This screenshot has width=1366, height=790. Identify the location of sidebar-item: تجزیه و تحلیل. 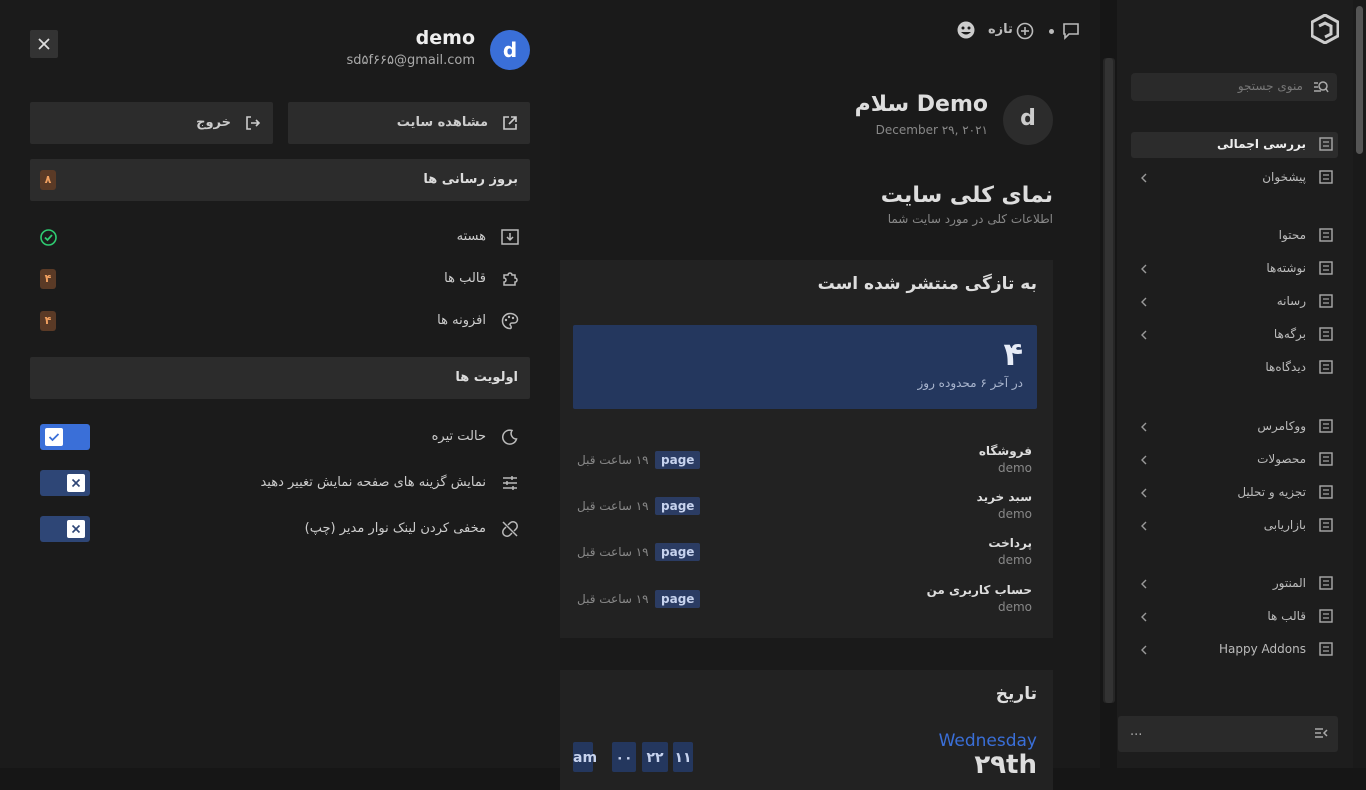
(1234, 493).